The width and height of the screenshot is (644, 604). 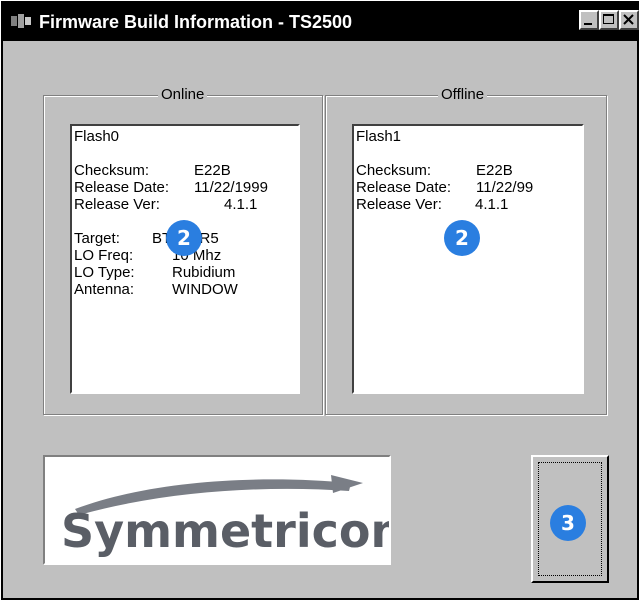 I want to click on symmetricom-logo: Symmetricom, so click(x=239, y=516).